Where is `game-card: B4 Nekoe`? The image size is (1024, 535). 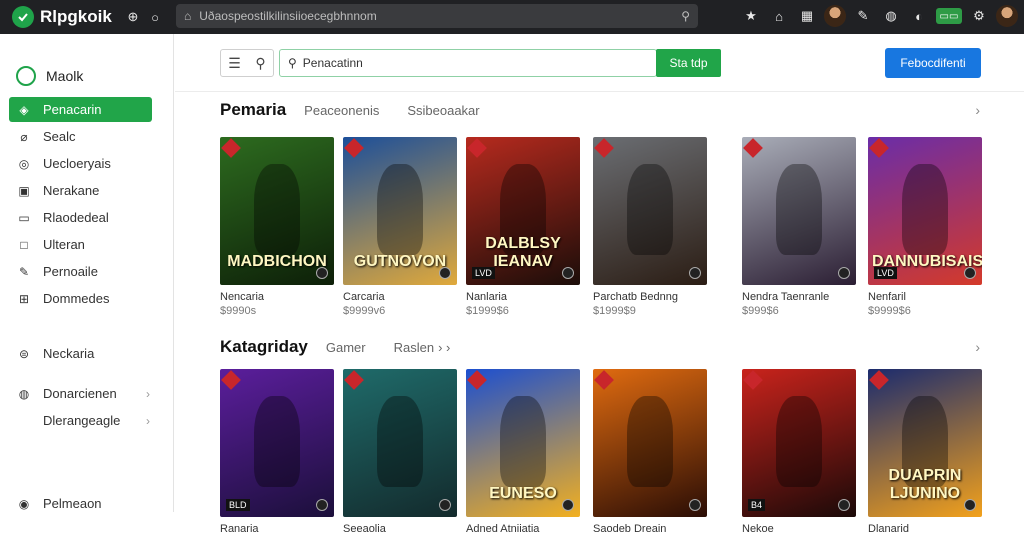
game-card: B4 Nekoe is located at coordinates (799, 452).